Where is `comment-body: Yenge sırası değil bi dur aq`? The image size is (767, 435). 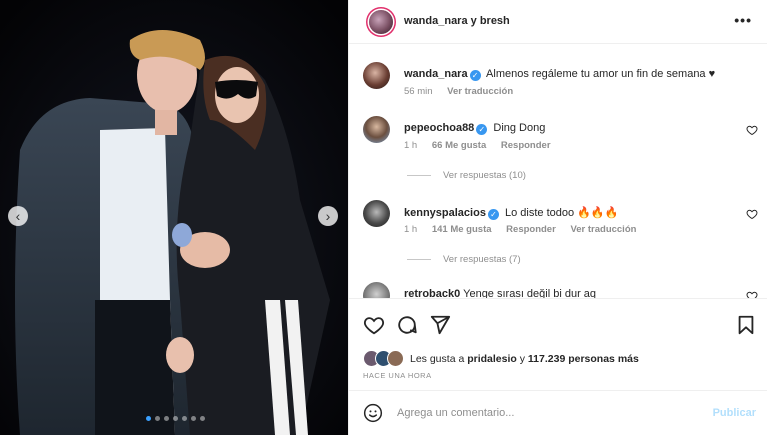 comment-body: Yenge sırası değil bi dur aq is located at coordinates (530, 293).